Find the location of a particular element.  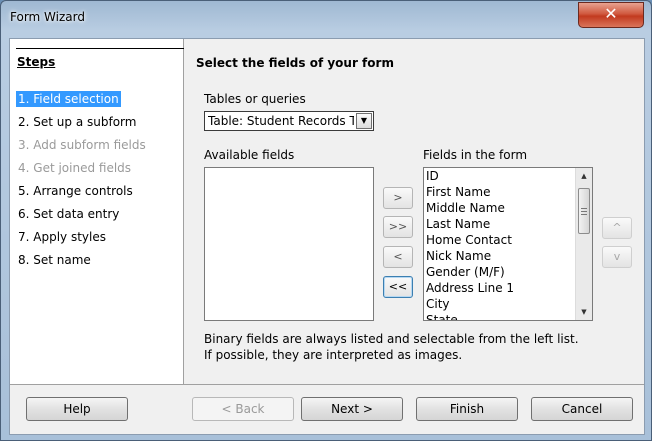

cancel-button: Cancel is located at coordinates (582, 409).